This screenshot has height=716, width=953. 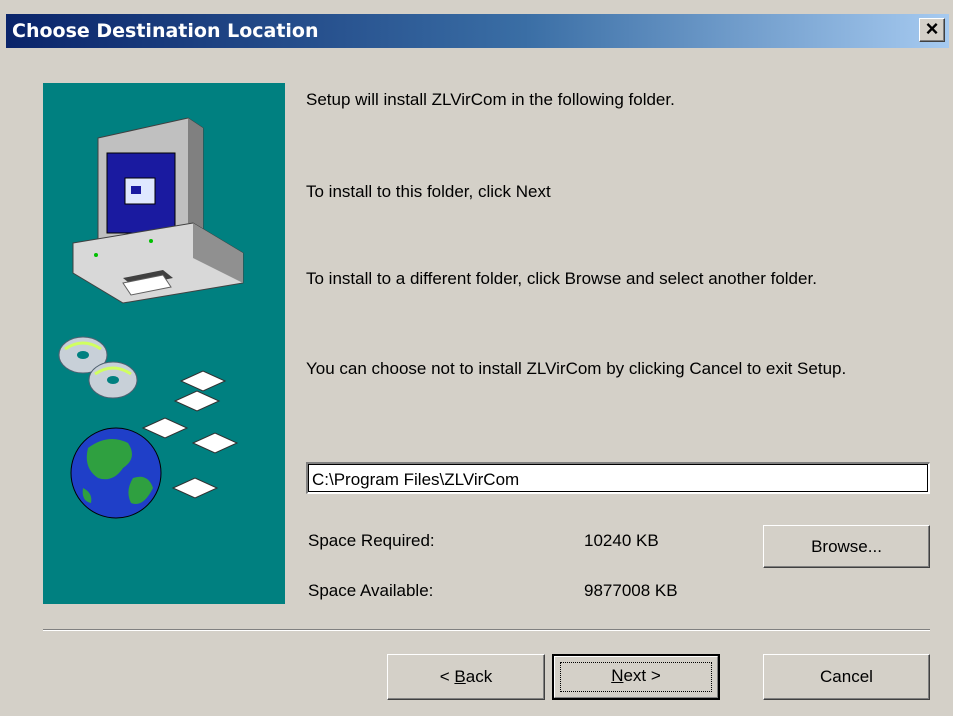 What do you see at coordinates (618, 478) in the screenshot?
I see `destination-path-field: C:\Program Files\ZLVirCom` at bounding box center [618, 478].